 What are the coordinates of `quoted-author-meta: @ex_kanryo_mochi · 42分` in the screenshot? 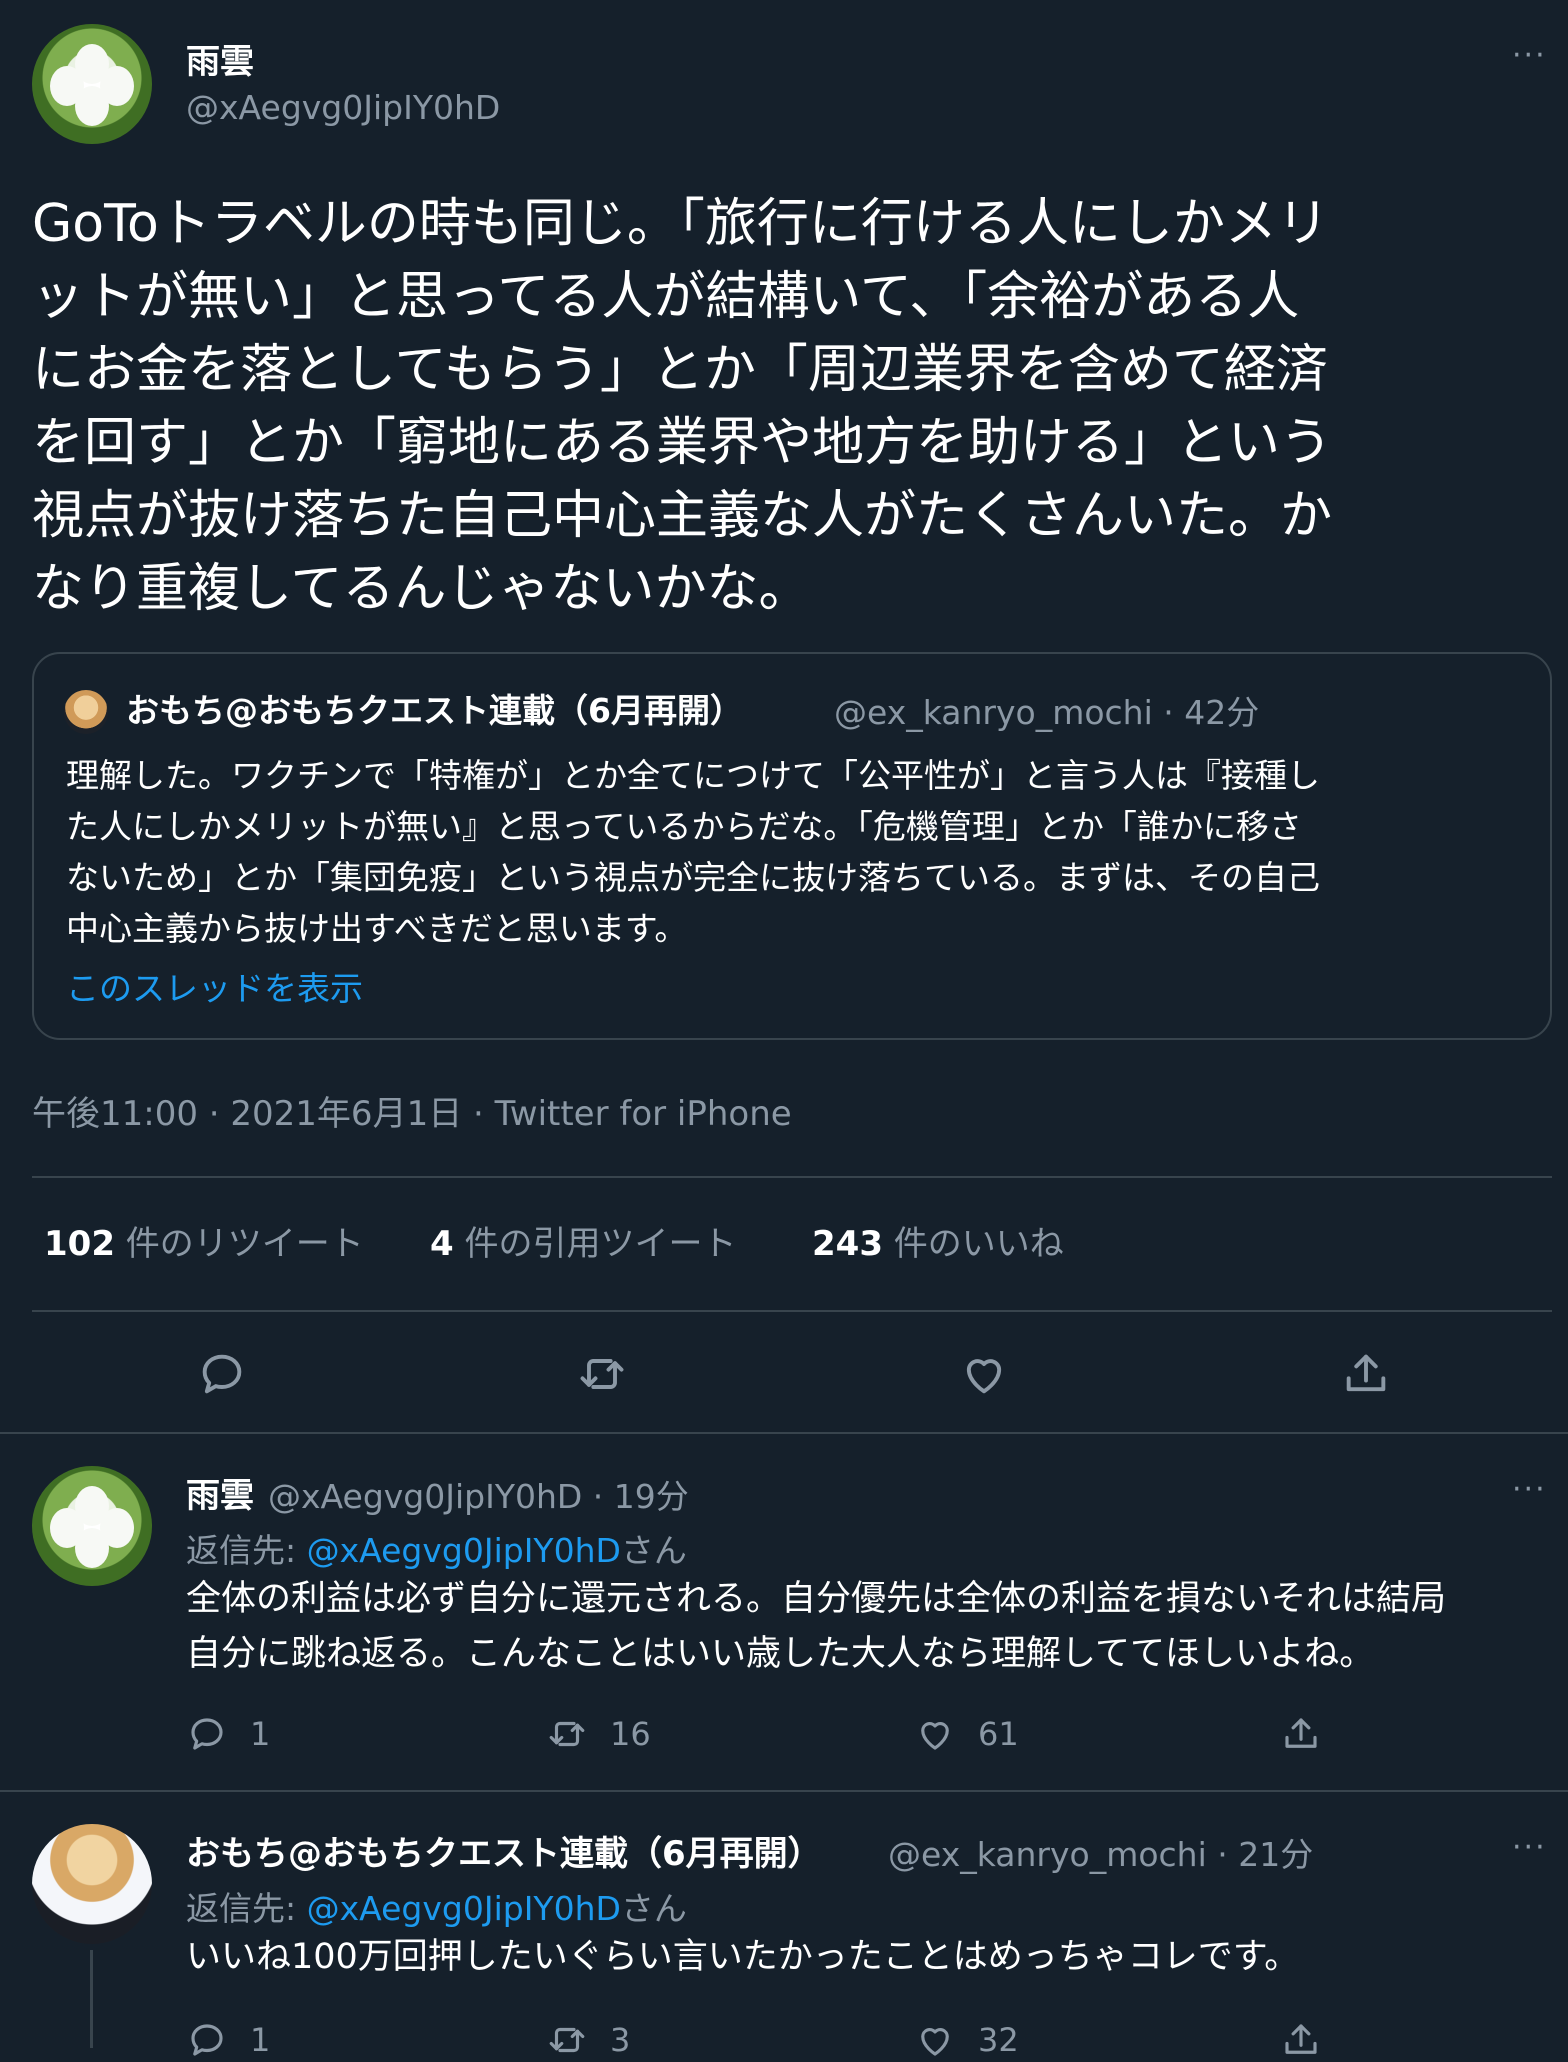 It's located at (1047, 712).